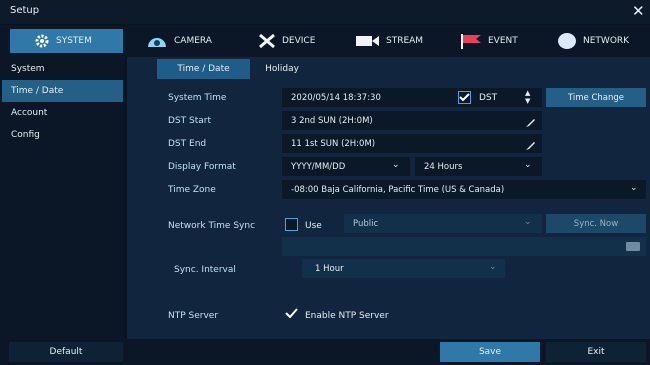  I want to click on keyboard-icon, so click(633, 246).